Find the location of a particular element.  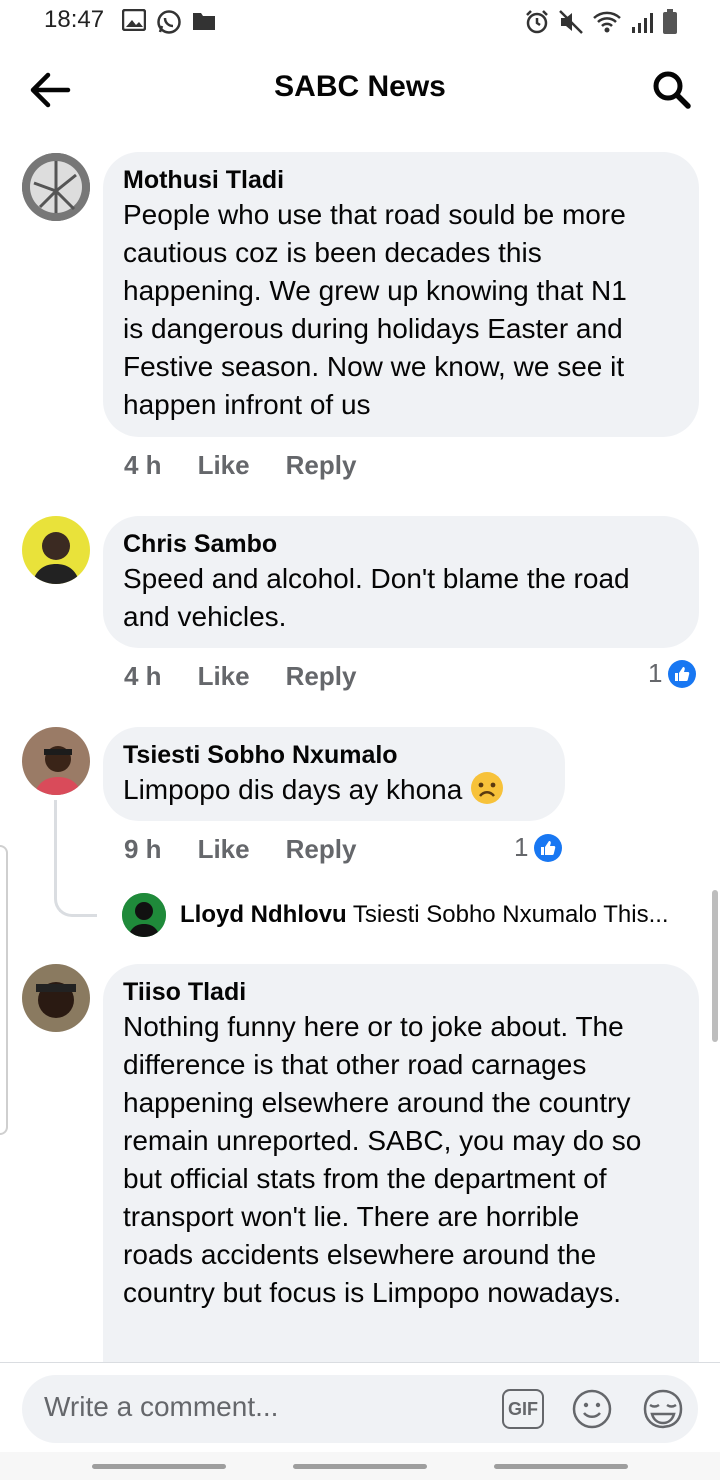

comment-text: Limpopo dis days ay khona is located at coordinates (334, 790).